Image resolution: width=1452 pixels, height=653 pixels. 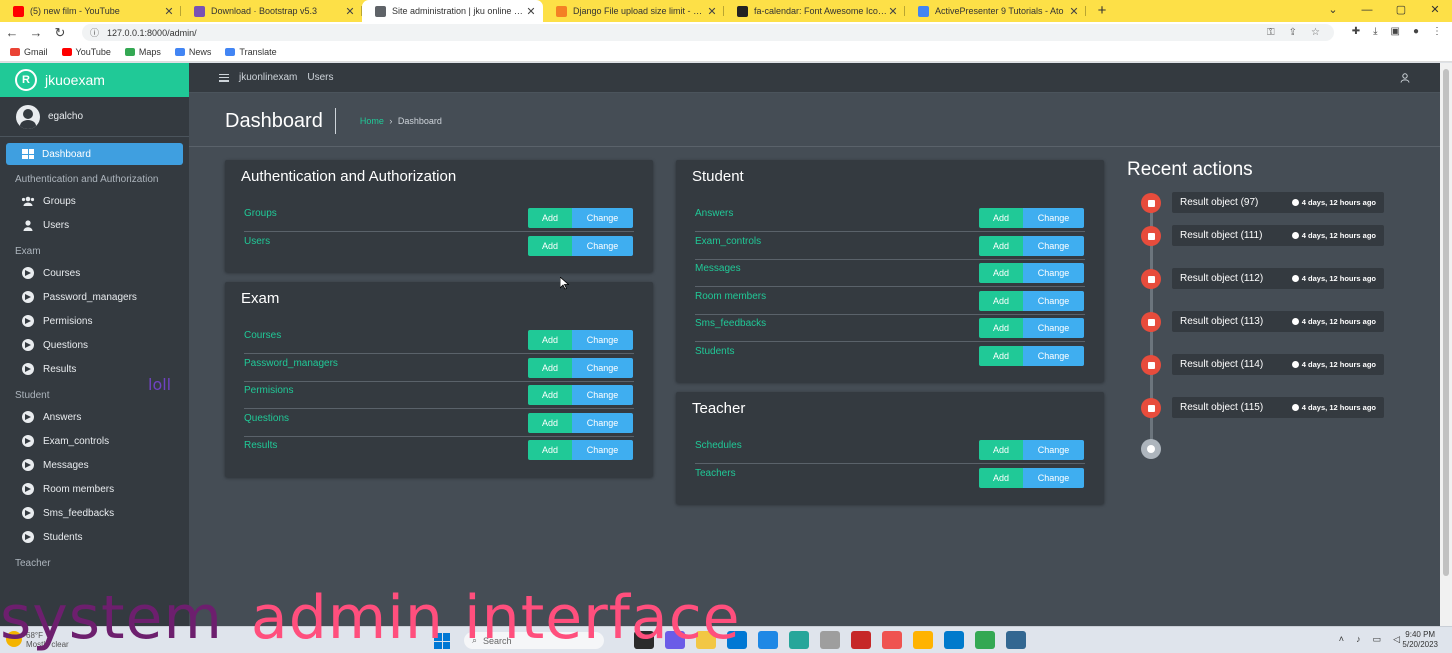 I want to click on sidebar-item-users: Users, so click(x=94, y=225).